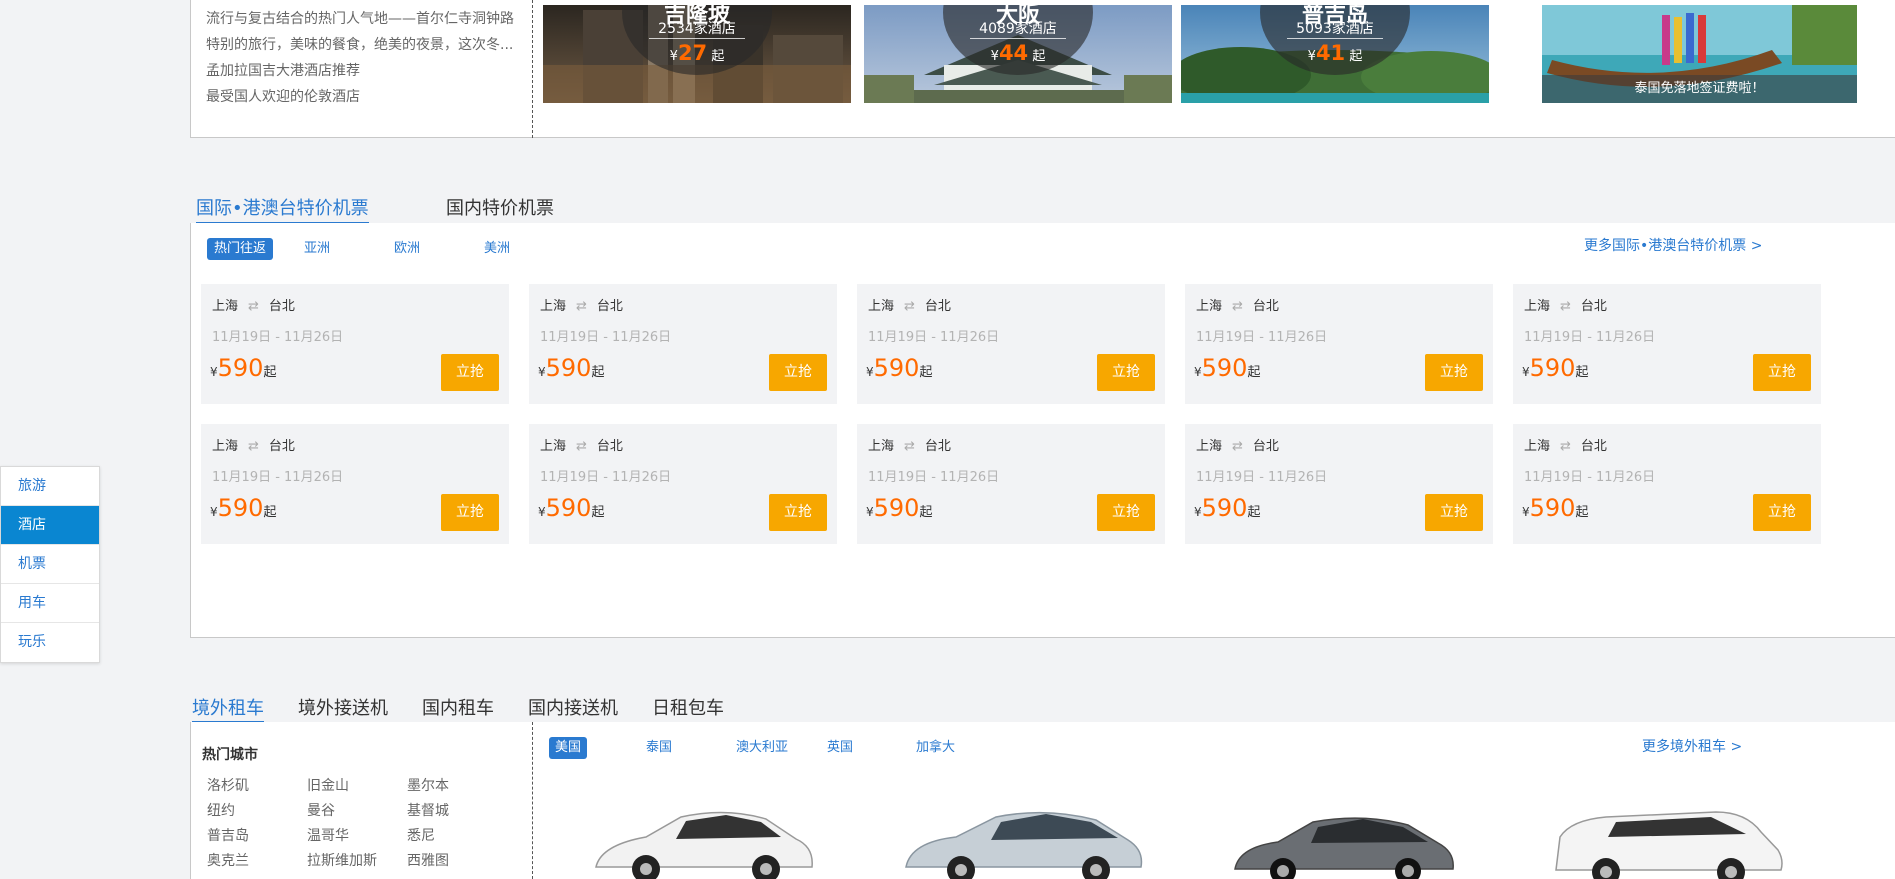 This screenshot has width=1895, height=879. Describe the element at coordinates (762, 748) in the screenshot. I see `country-tab-australia: 澳大利亚` at that location.